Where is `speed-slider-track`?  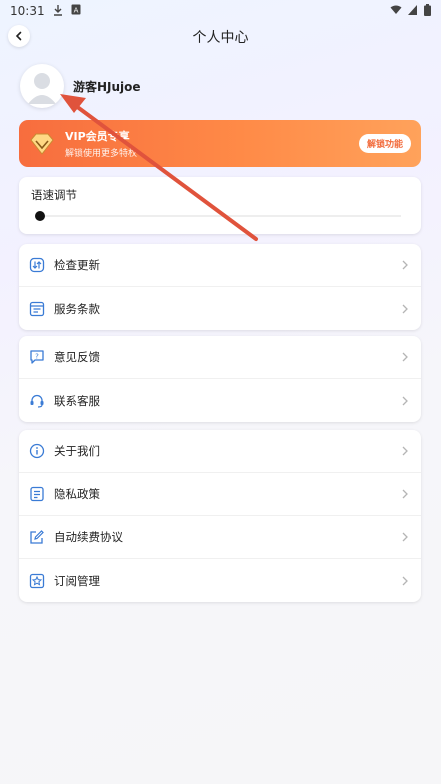
speed-slider-track is located at coordinates (220, 216).